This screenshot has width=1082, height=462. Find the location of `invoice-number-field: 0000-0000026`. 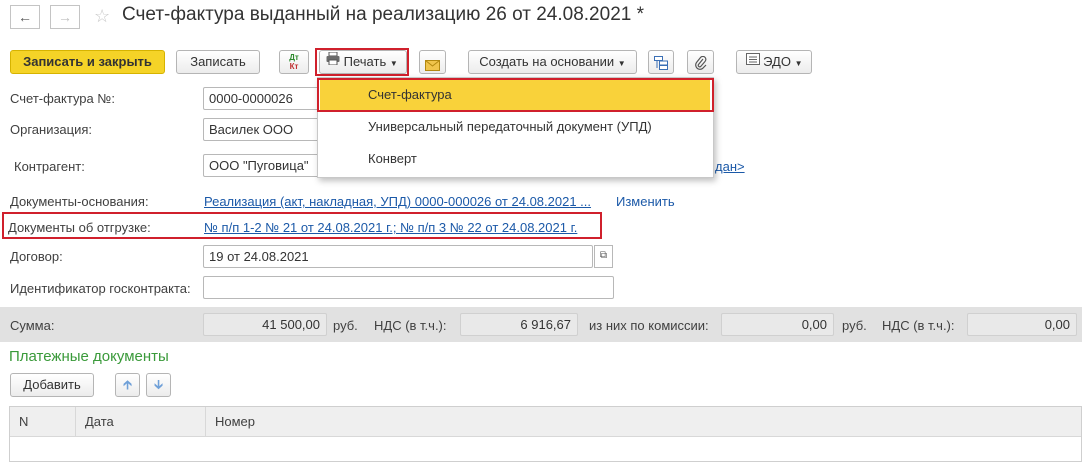

invoice-number-field: 0000-0000026 is located at coordinates (263, 98).